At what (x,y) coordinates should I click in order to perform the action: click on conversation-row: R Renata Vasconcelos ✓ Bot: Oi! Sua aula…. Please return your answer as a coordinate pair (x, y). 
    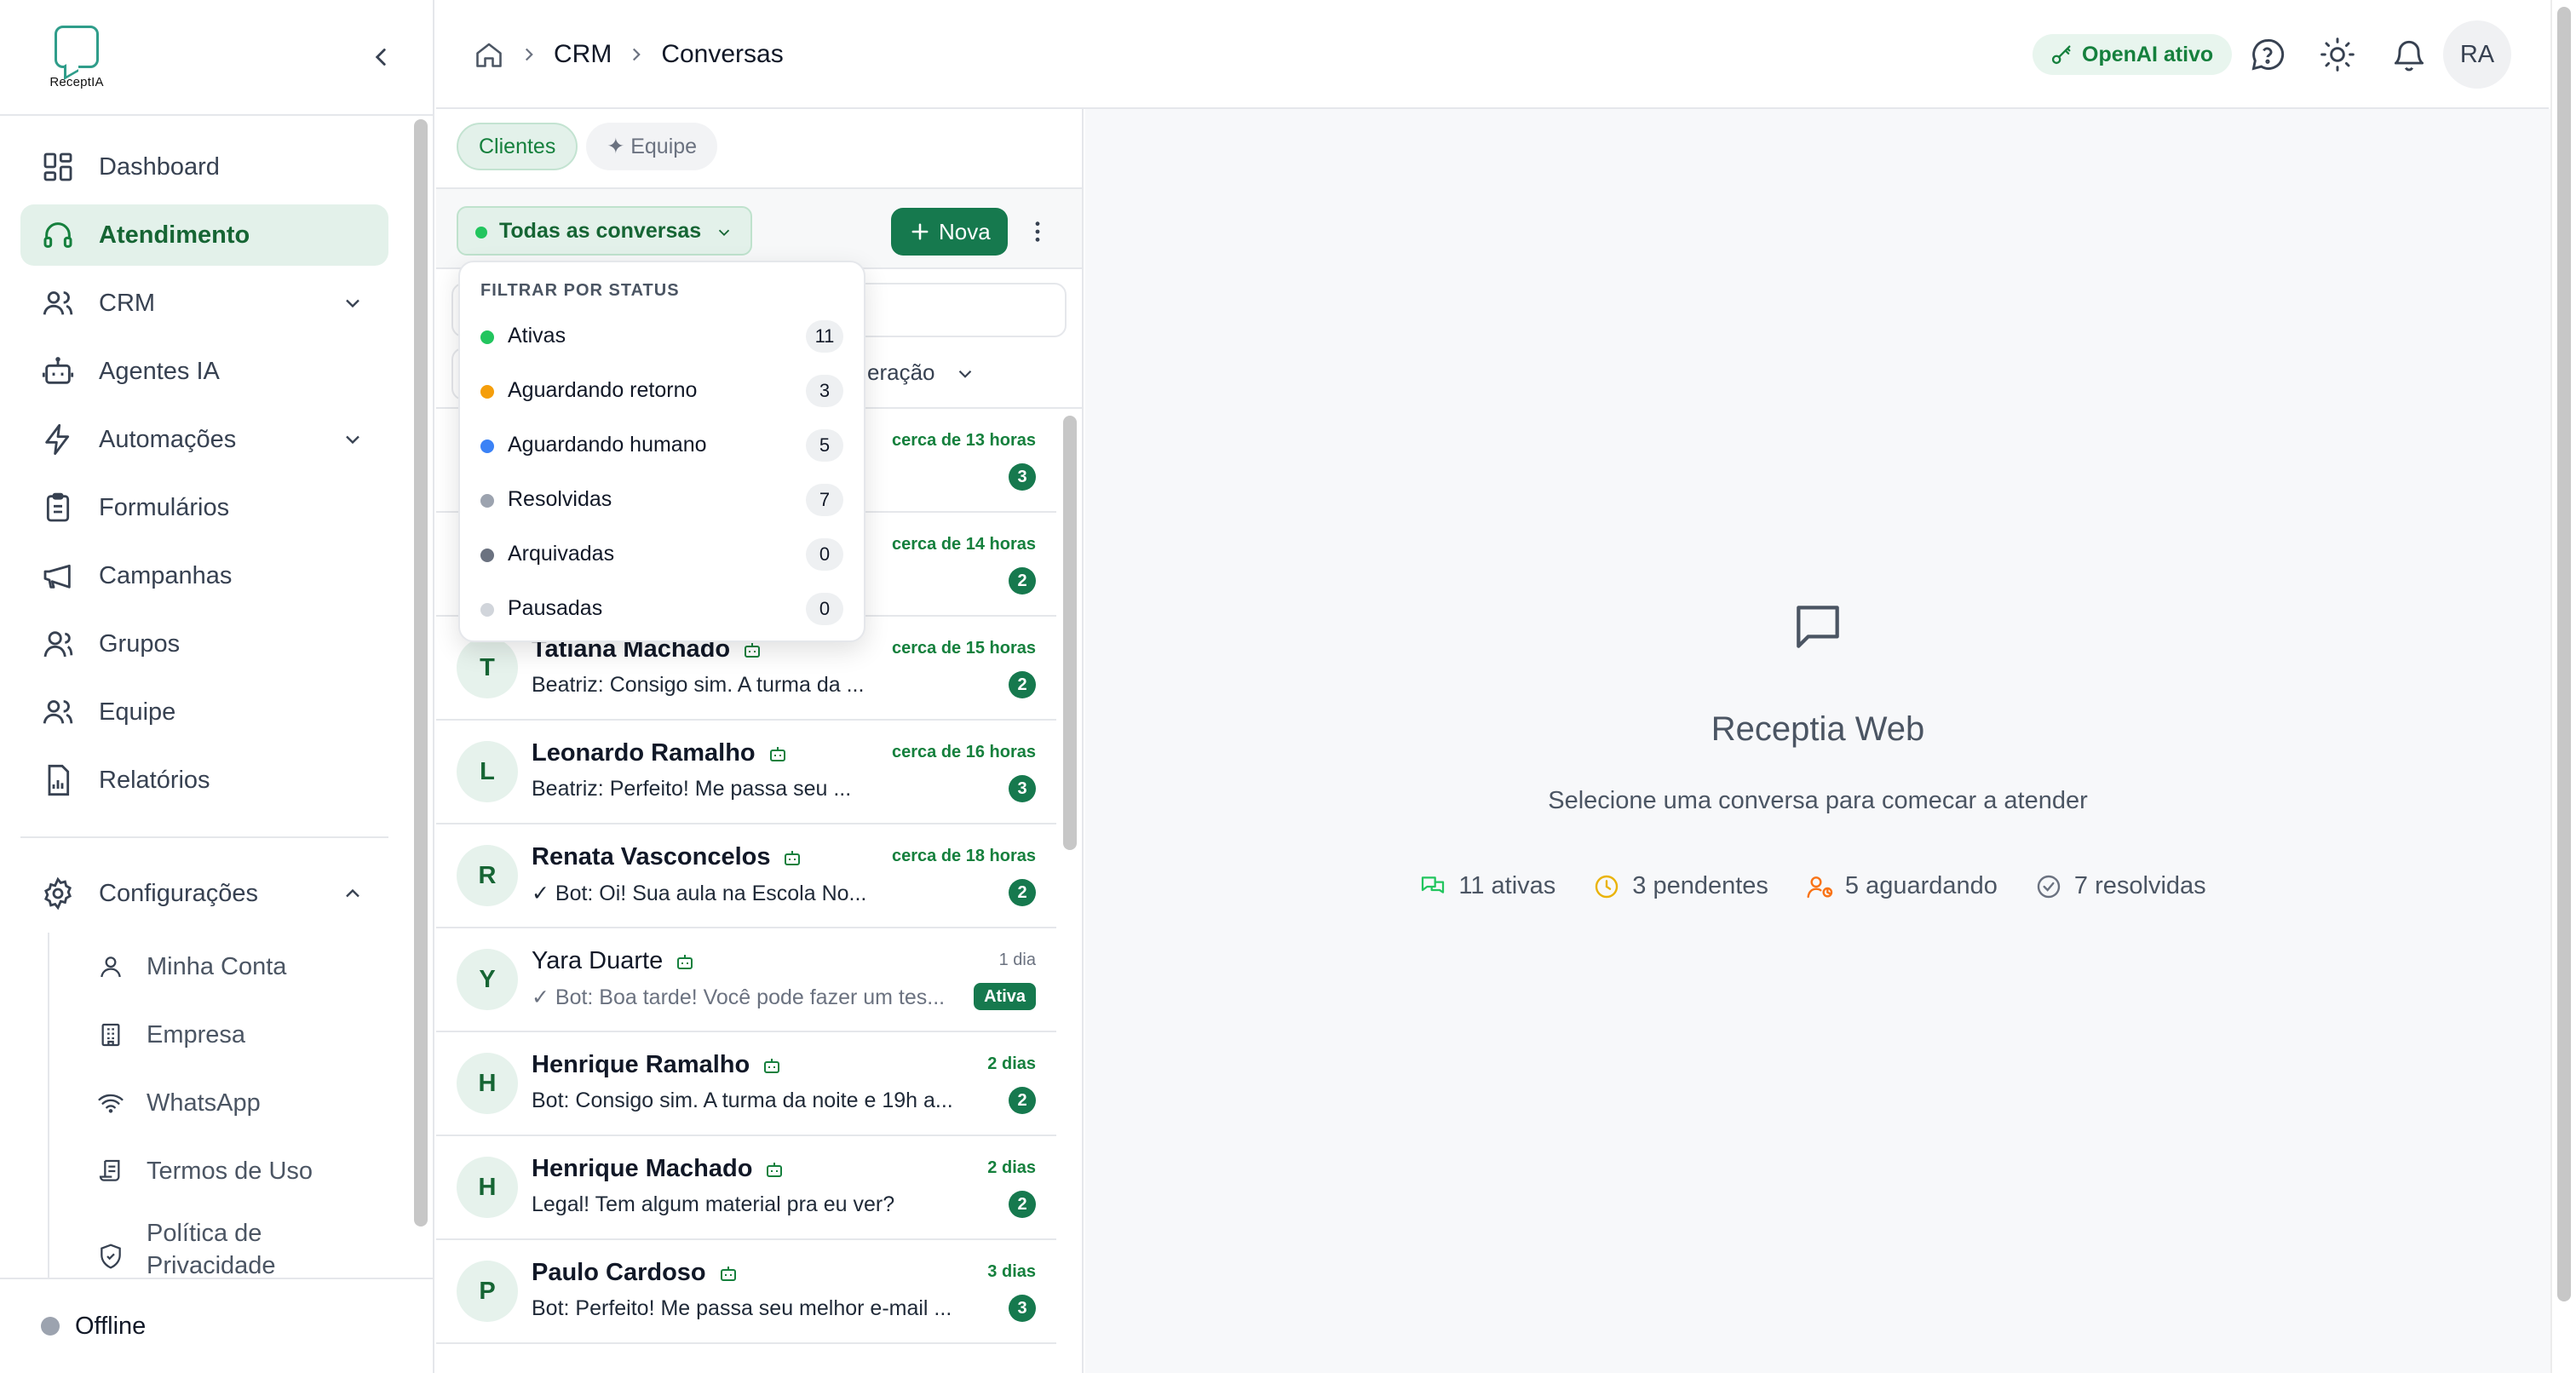
    Looking at the image, I should click on (746, 876).